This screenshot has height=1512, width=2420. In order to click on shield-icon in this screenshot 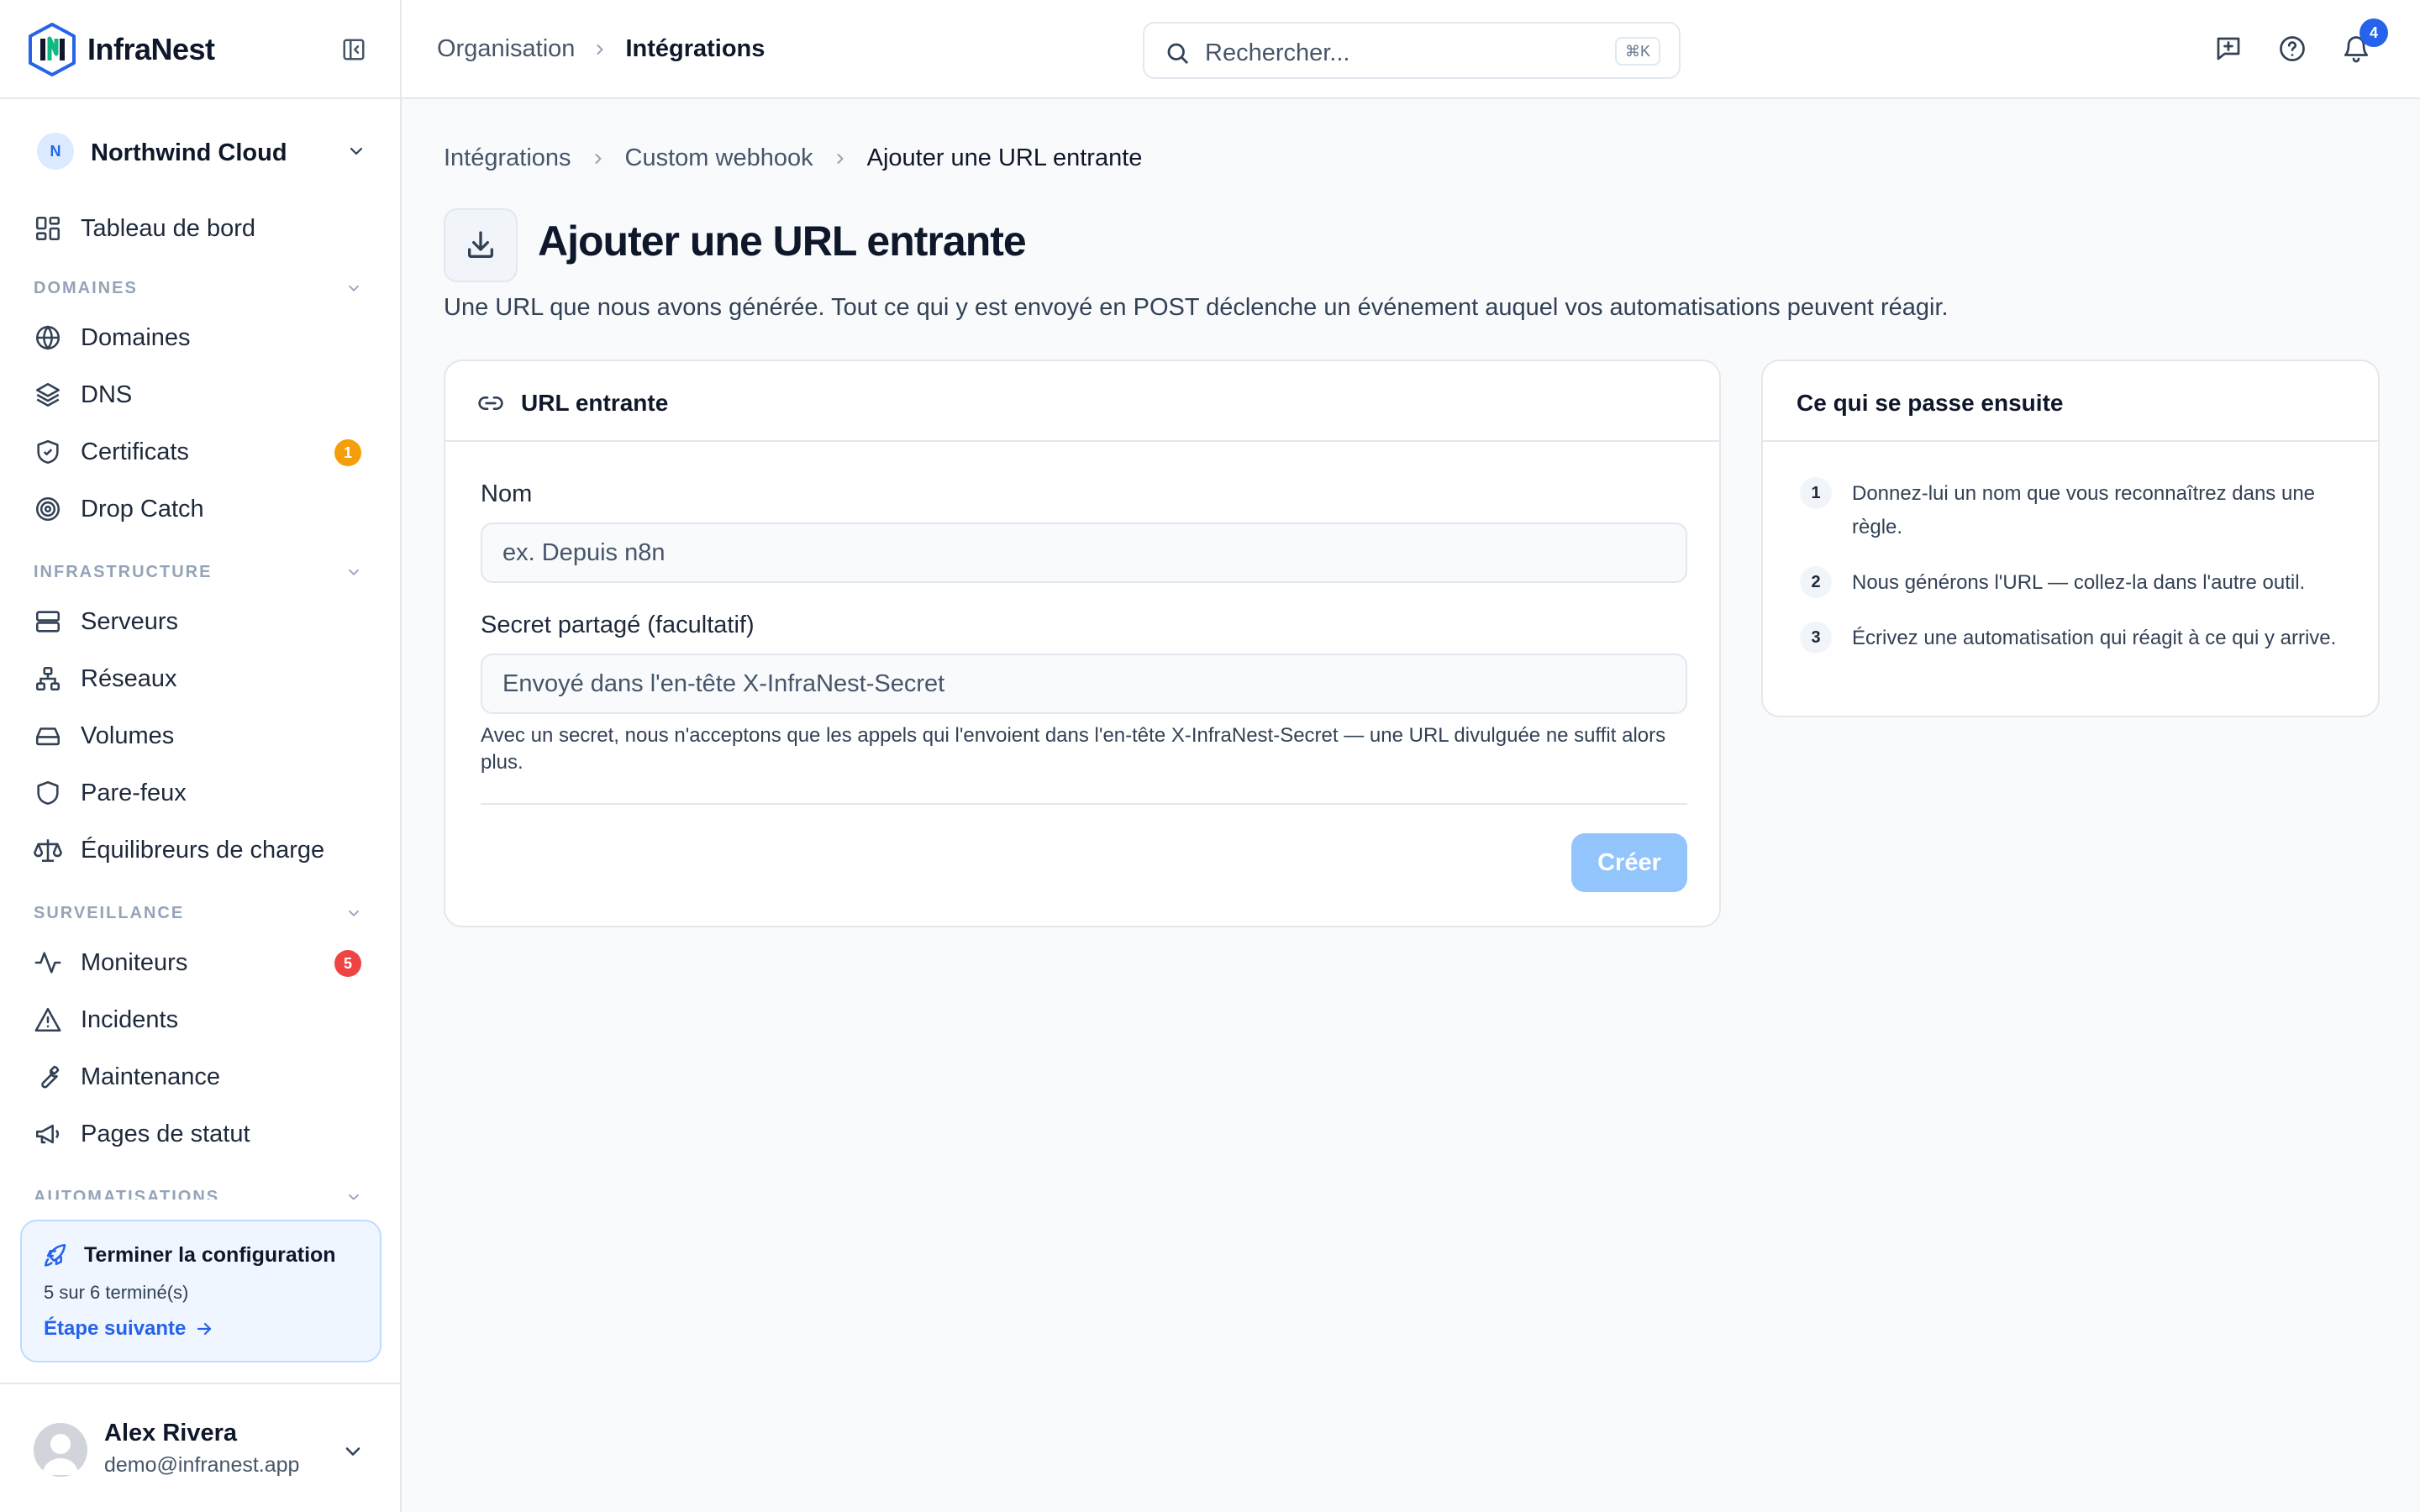, I will do `click(48, 793)`.